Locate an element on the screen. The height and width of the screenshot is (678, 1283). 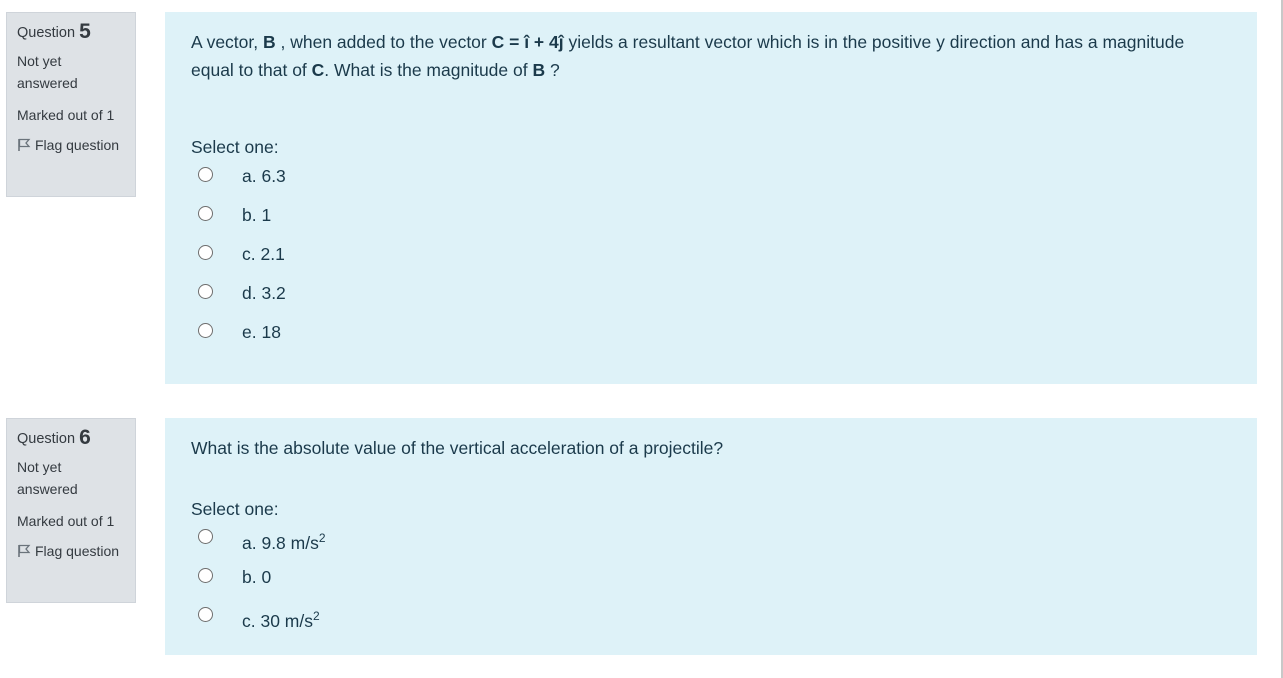
answer-option-b: b. 0 is located at coordinates (711, 587).